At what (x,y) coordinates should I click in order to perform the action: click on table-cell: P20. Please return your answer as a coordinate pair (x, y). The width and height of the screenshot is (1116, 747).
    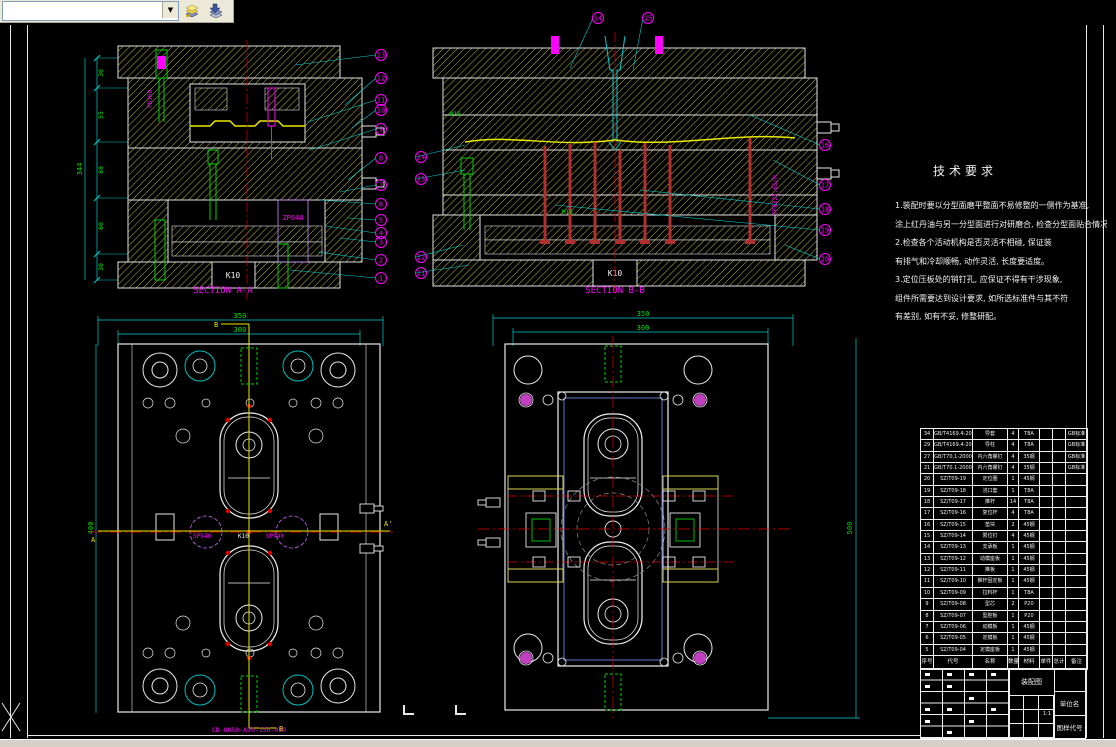
    Looking at the image, I should click on (1029, 615).